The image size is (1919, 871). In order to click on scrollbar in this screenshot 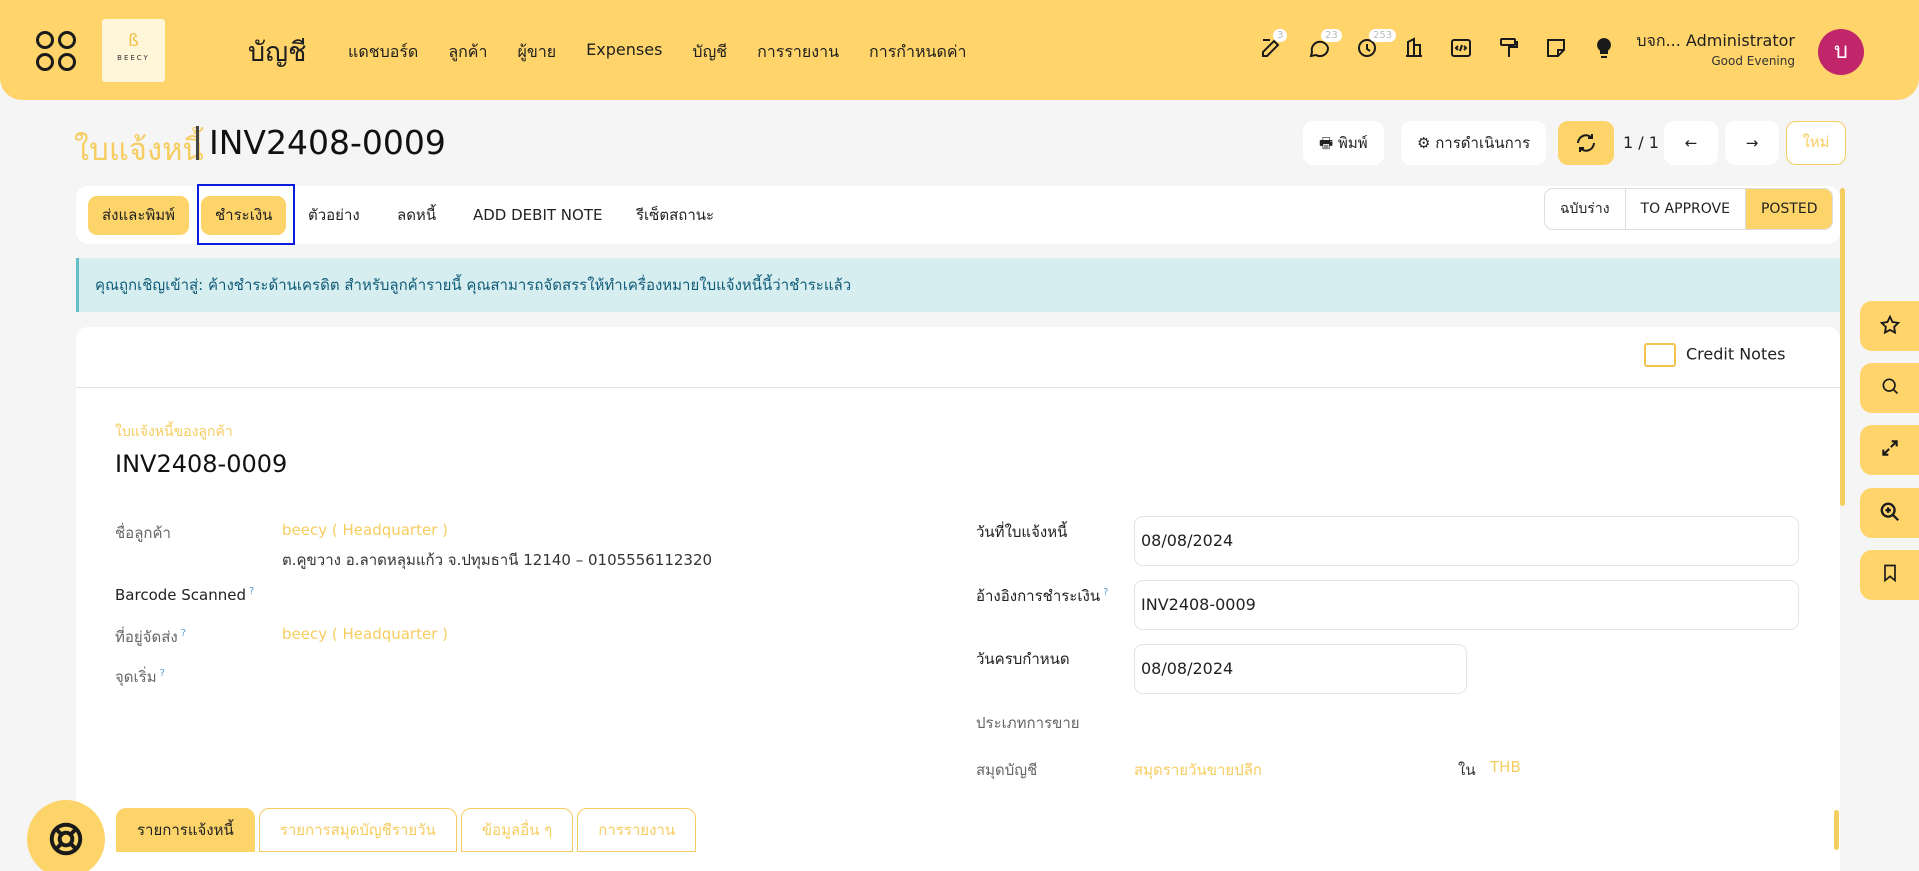, I will do `click(1842, 347)`.